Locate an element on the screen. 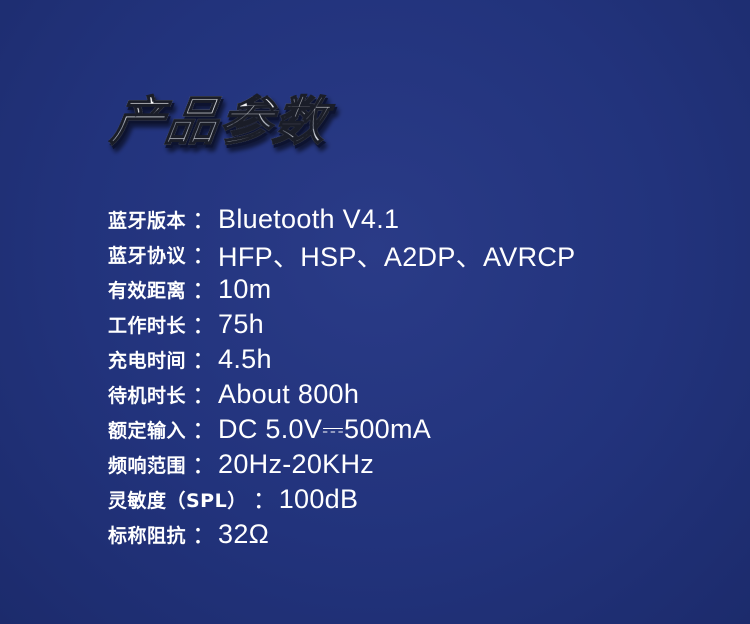 The width and height of the screenshot is (750, 624). spec-value: 20Hz-20KHz is located at coordinates (296, 464).